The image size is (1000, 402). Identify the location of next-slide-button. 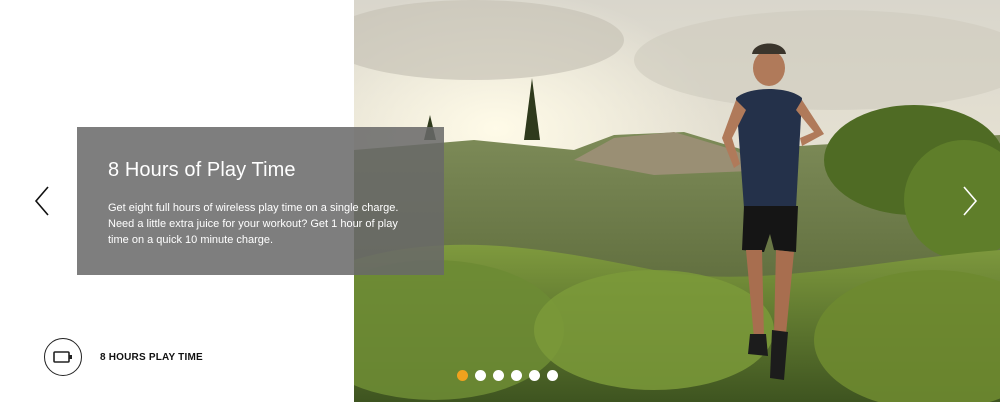
(970, 201).